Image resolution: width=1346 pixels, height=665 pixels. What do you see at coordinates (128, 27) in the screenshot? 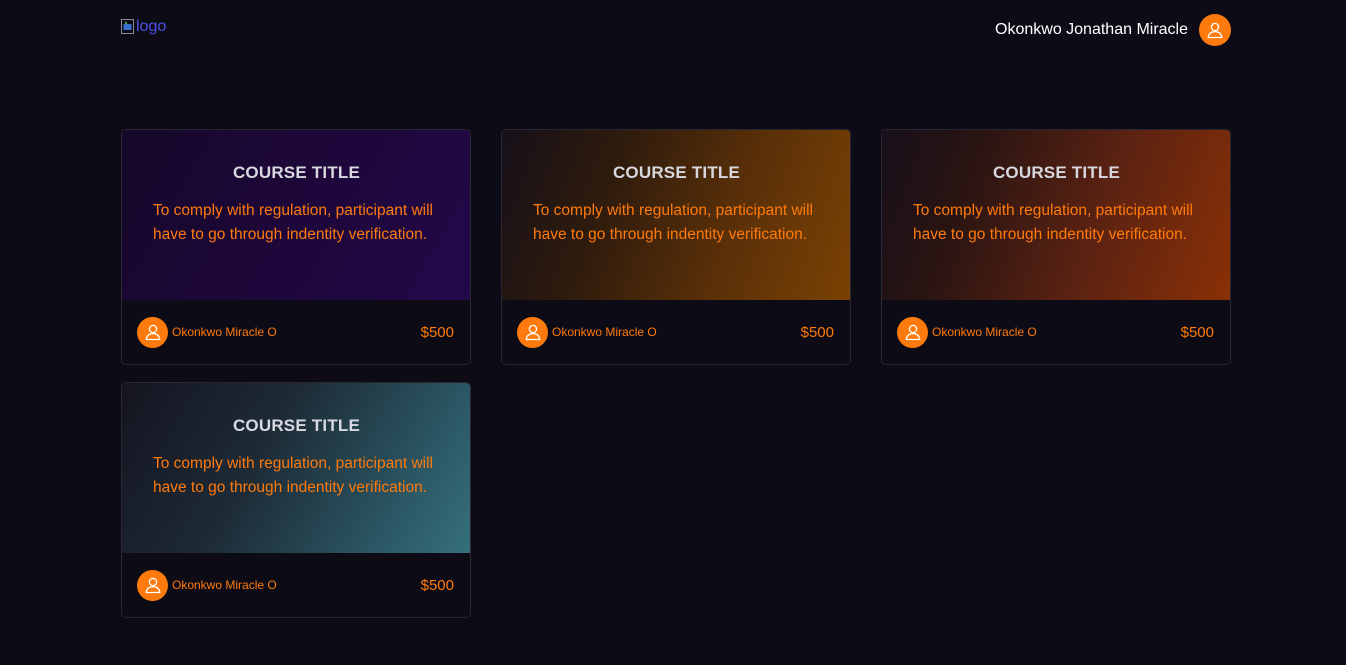
I see `broken-image-icon` at bounding box center [128, 27].